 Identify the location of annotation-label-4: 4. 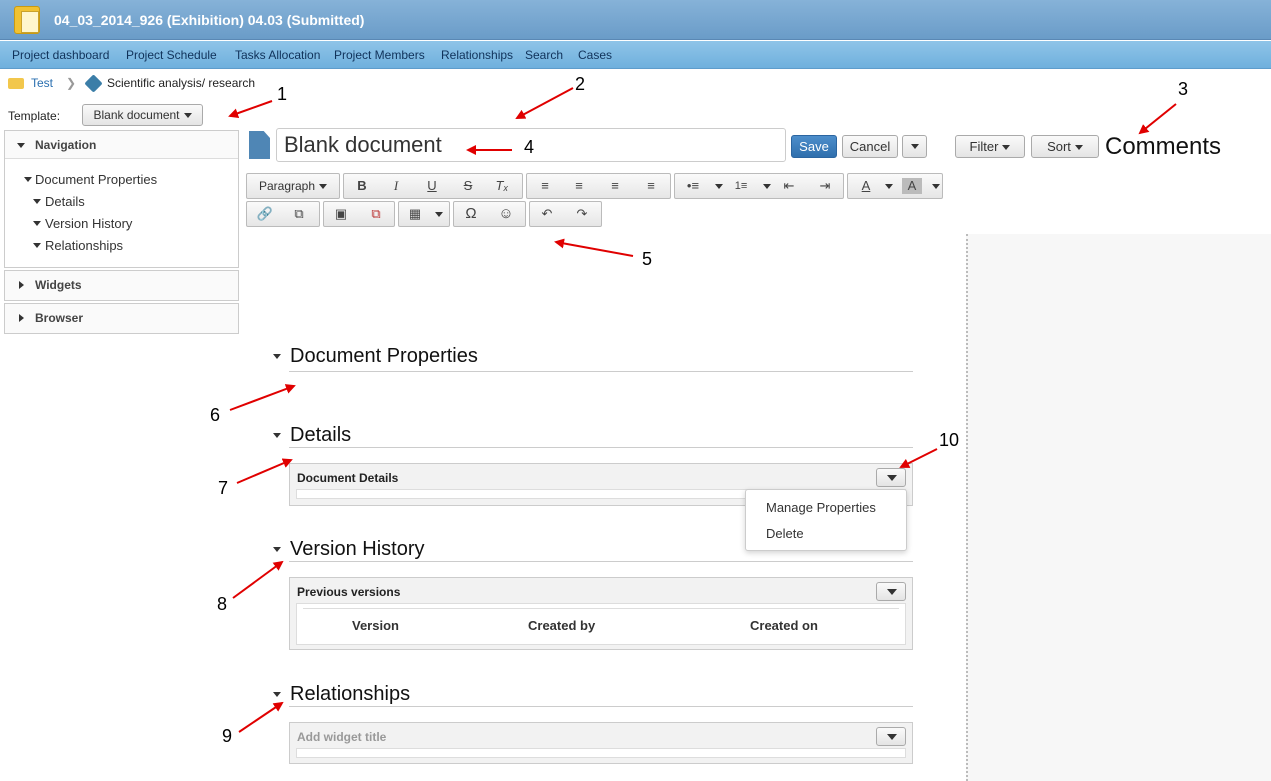
(529, 147).